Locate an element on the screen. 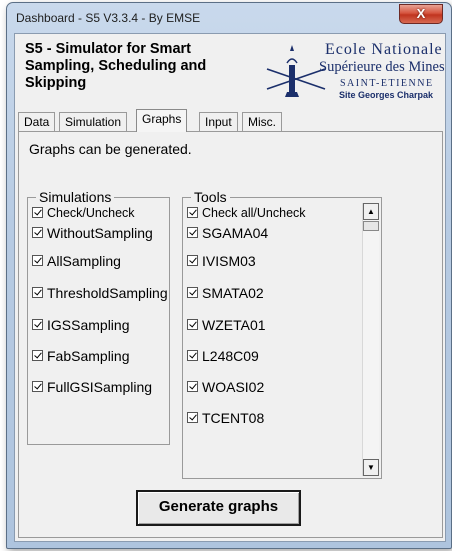 This screenshot has width=452, height=551. tools-scrollbar: ▲ ▼ is located at coordinates (370, 339).